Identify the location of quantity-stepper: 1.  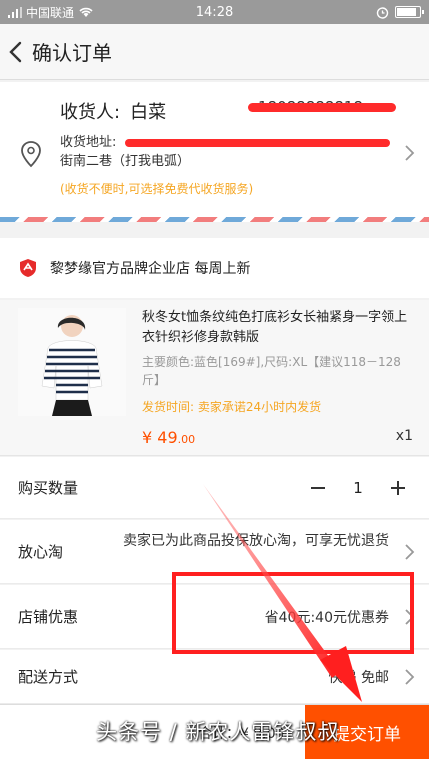
(358, 488).